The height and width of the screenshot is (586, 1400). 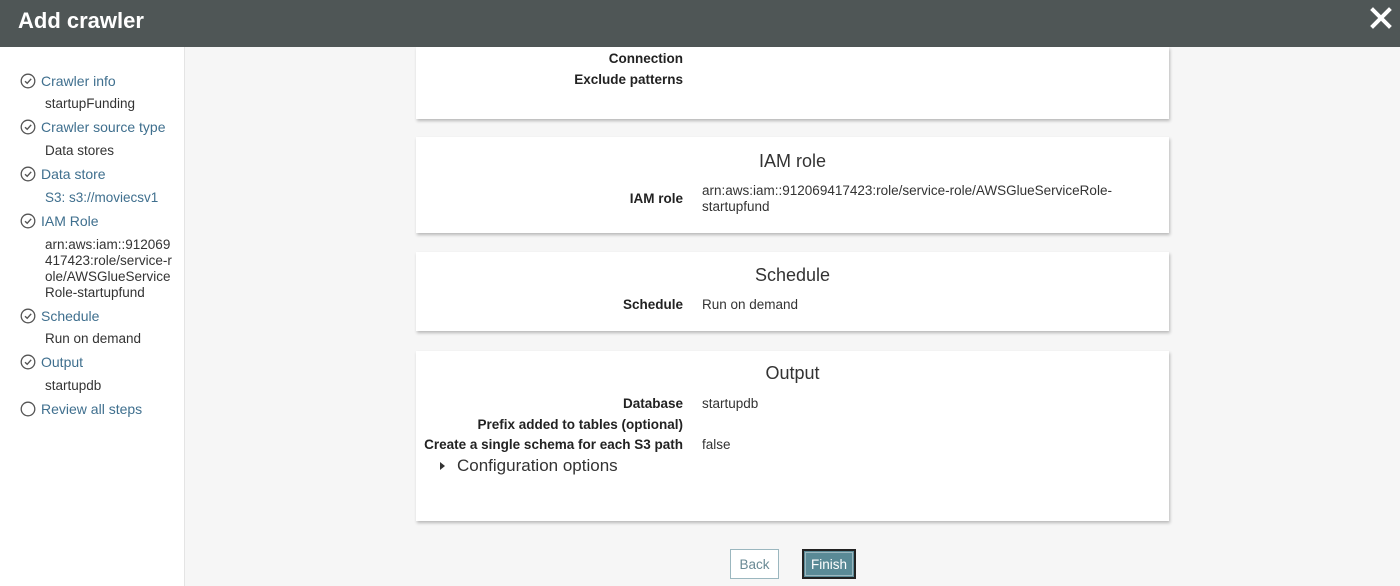 I want to click on card-title: IAM role, so click(x=792, y=161).